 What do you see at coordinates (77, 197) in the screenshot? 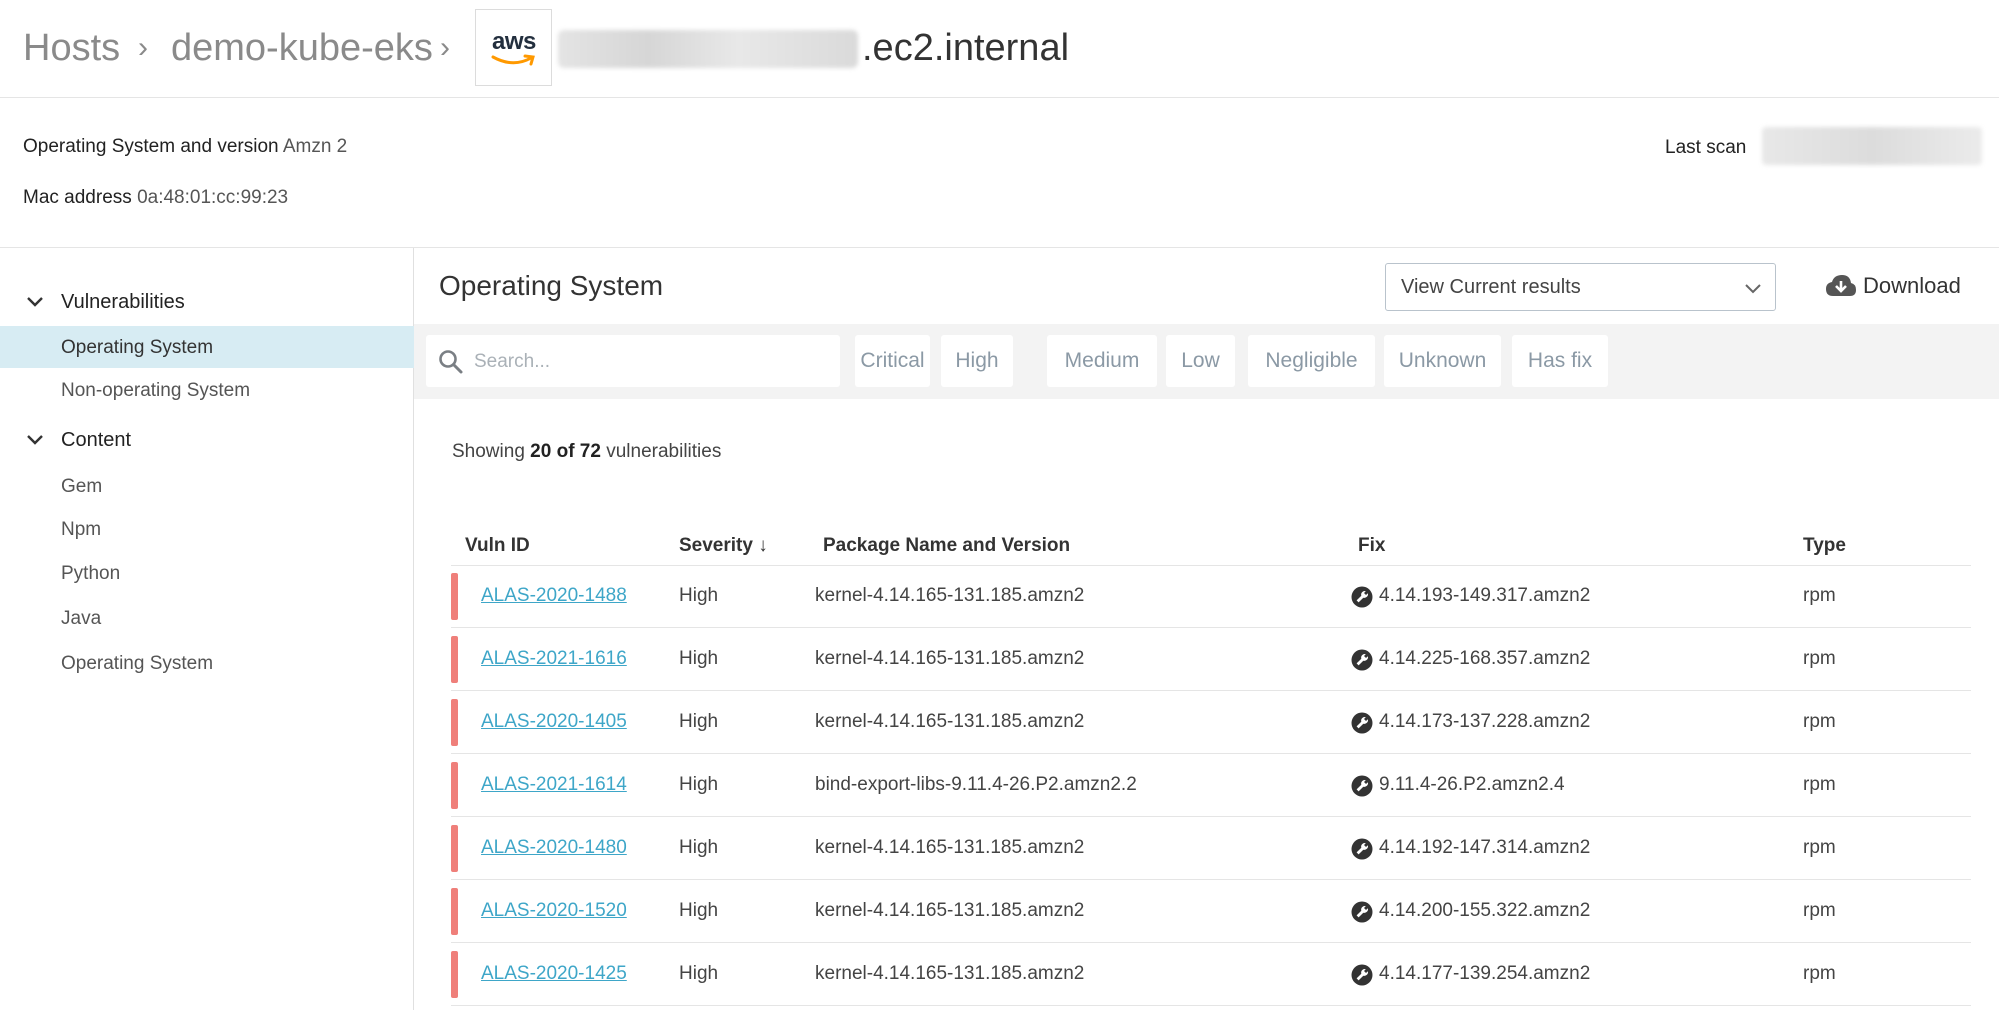
I see `mac-address-label: Mac address` at bounding box center [77, 197].